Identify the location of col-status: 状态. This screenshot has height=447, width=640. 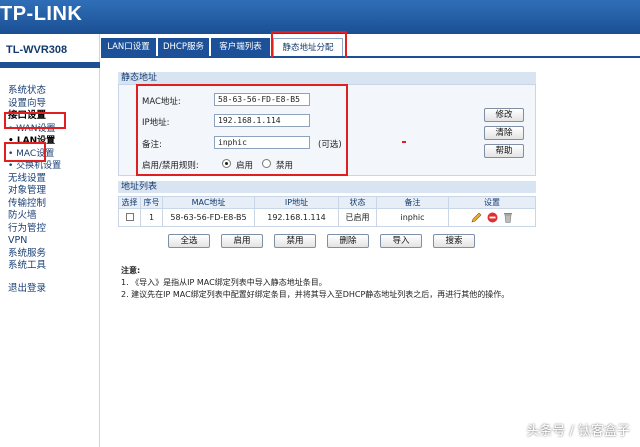
(357, 202).